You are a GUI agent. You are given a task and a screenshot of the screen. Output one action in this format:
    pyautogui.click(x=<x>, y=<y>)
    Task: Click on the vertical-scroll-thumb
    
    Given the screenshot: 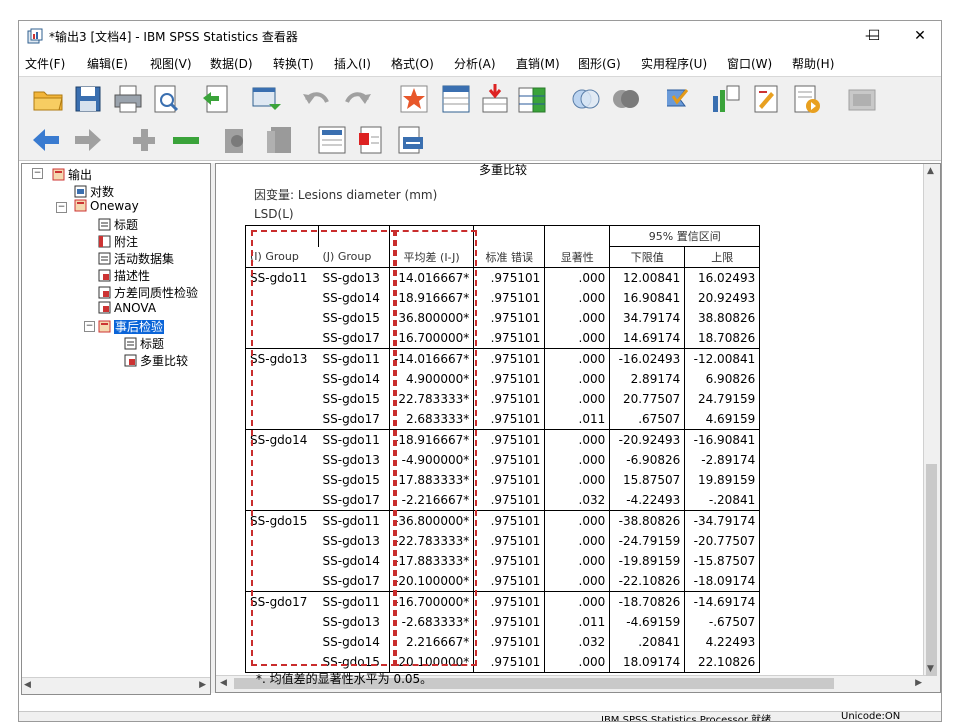 What is the action you would take?
    pyautogui.click(x=931, y=570)
    